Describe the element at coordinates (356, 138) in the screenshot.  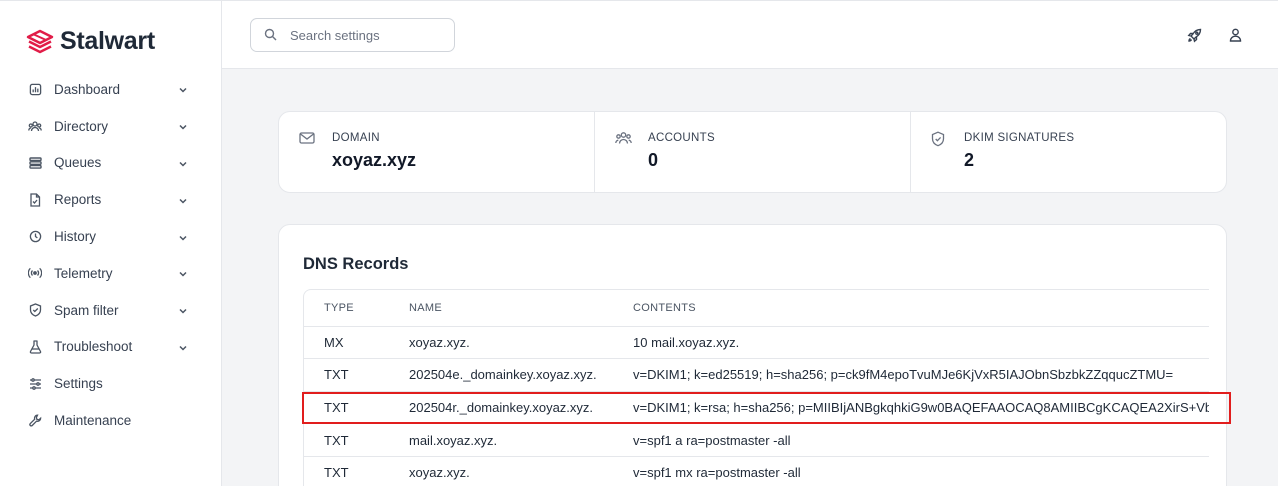
I see `stat-label: DOMAIN` at that location.